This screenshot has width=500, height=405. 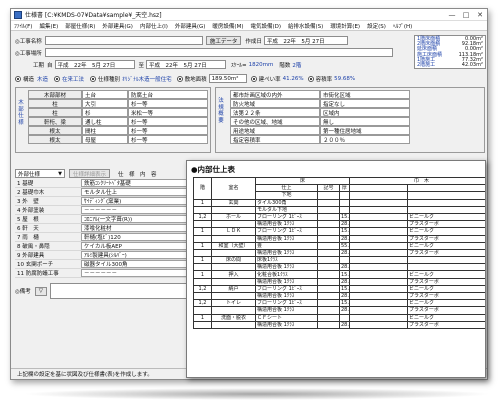 What do you see at coordinates (28, 41) in the screenshot?
I see `project-name-label: ◎工事名称` at bounding box center [28, 41].